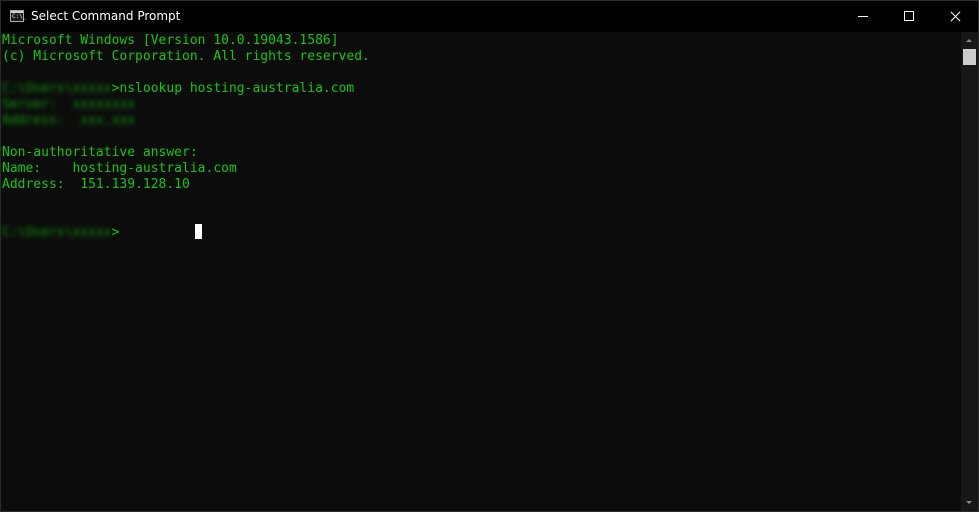 This screenshot has width=979, height=512. Describe the element at coordinates (969, 57) in the screenshot. I see `scroll-thumb` at that location.